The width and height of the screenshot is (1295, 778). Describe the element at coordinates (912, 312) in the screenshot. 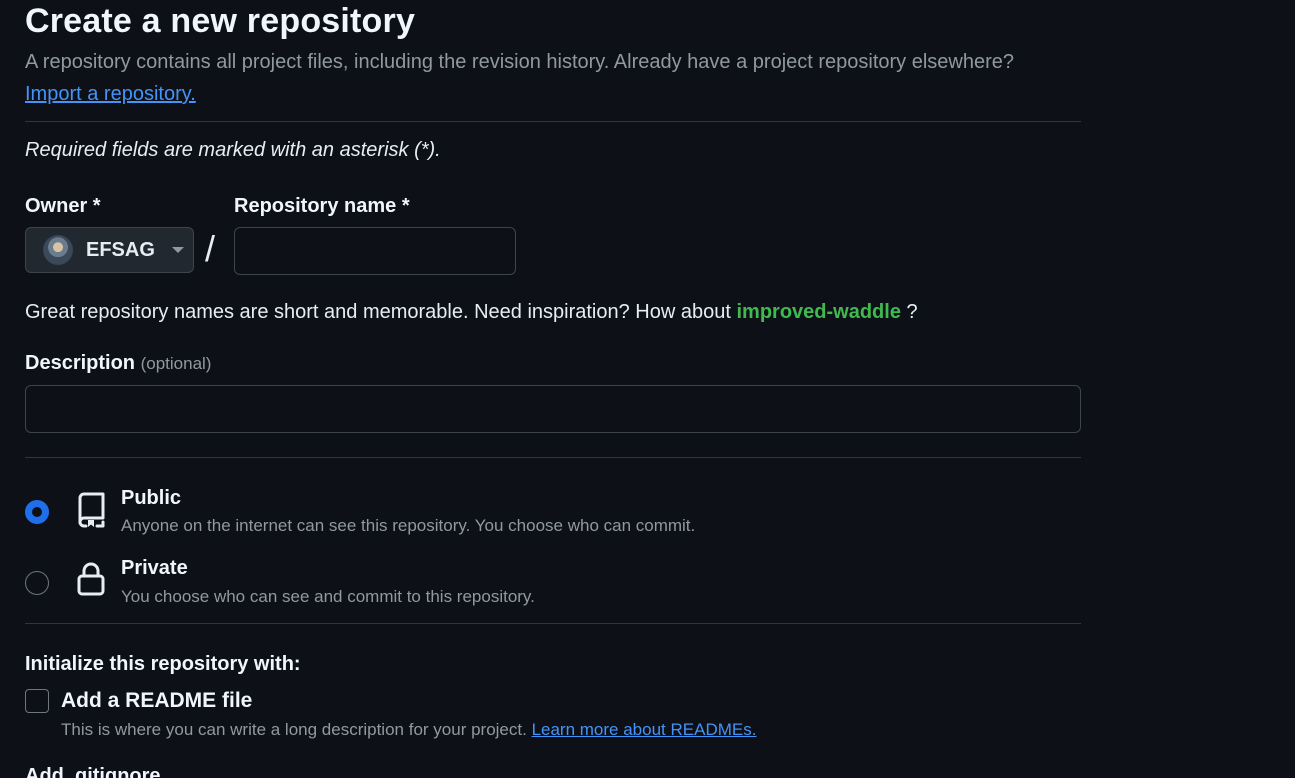

I see `hint-suffix: ?` at that location.